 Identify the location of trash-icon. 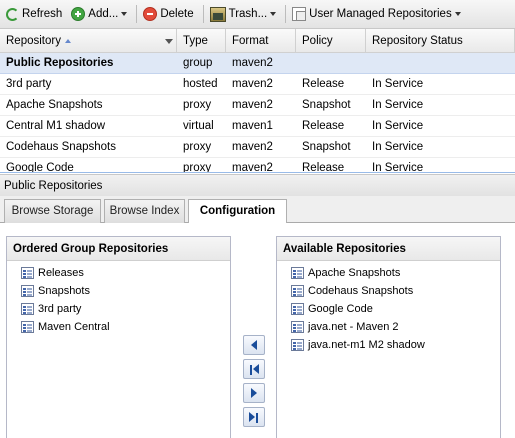
(217, 14).